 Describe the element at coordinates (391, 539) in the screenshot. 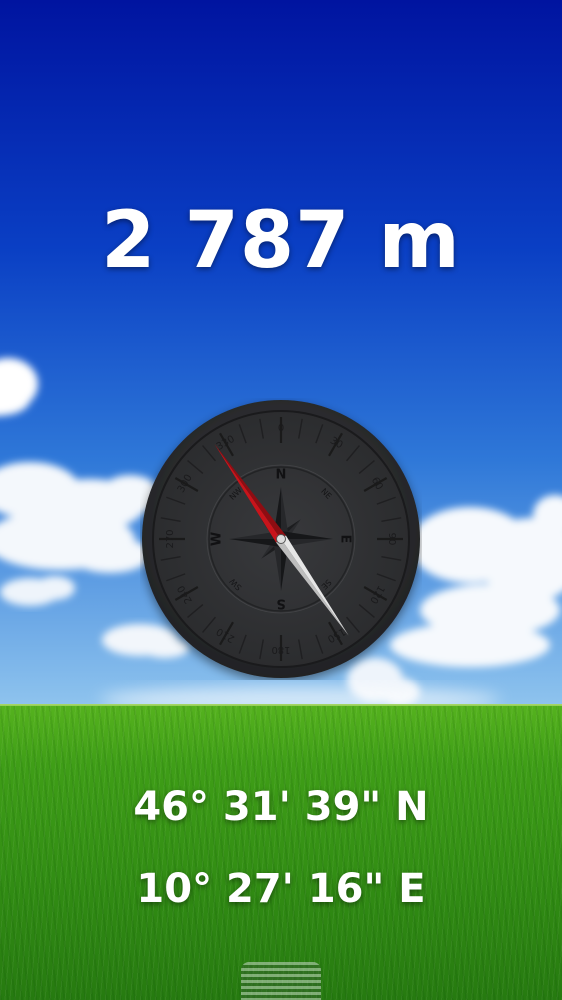

I see `compass-degree-label: 90` at that location.